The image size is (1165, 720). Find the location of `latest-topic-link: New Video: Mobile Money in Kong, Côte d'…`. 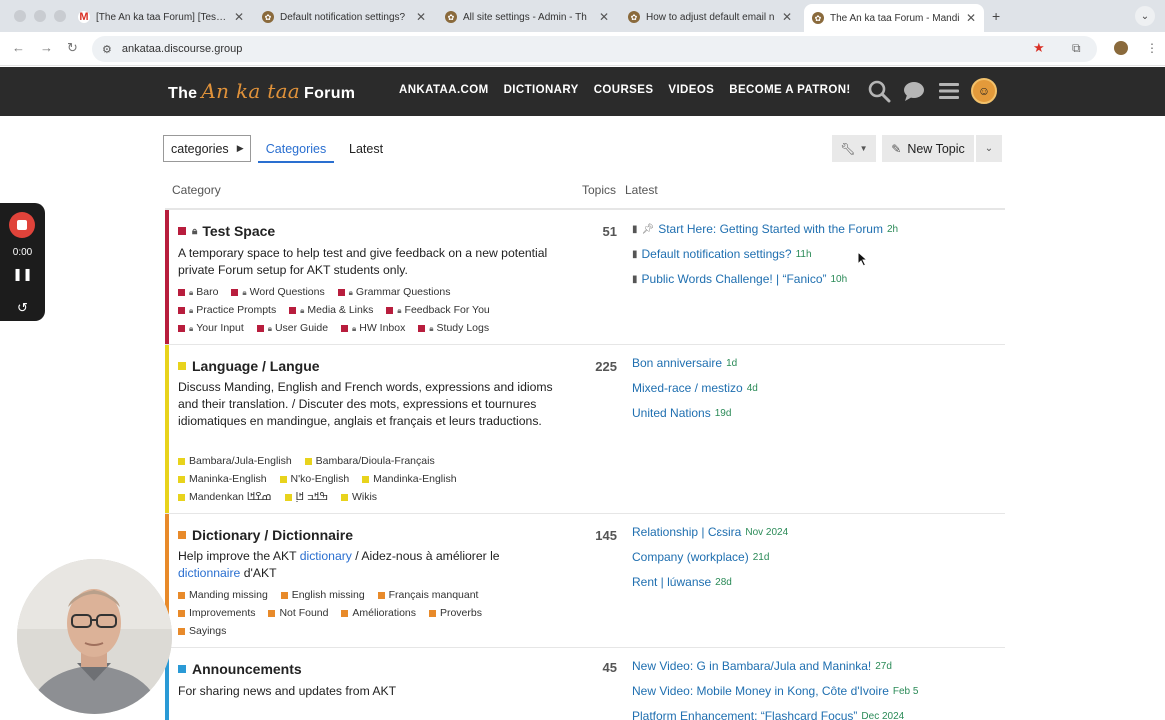

latest-topic-link: New Video: Mobile Money in Kong, Côte d'… is located at coordinates (775, 691).